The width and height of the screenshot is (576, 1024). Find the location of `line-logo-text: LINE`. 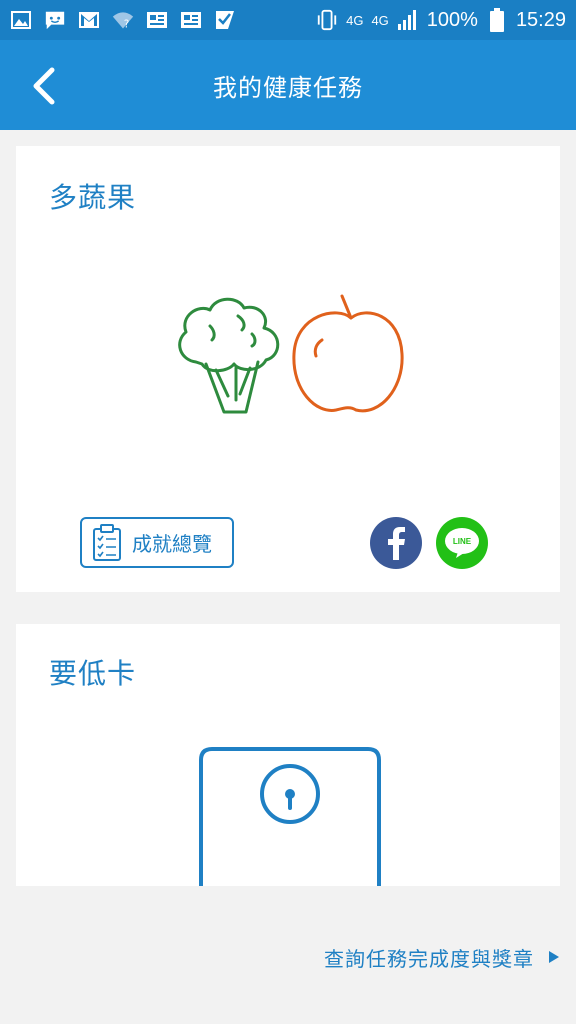

line-logo-text: LINE is located at coordinates (462, 541).